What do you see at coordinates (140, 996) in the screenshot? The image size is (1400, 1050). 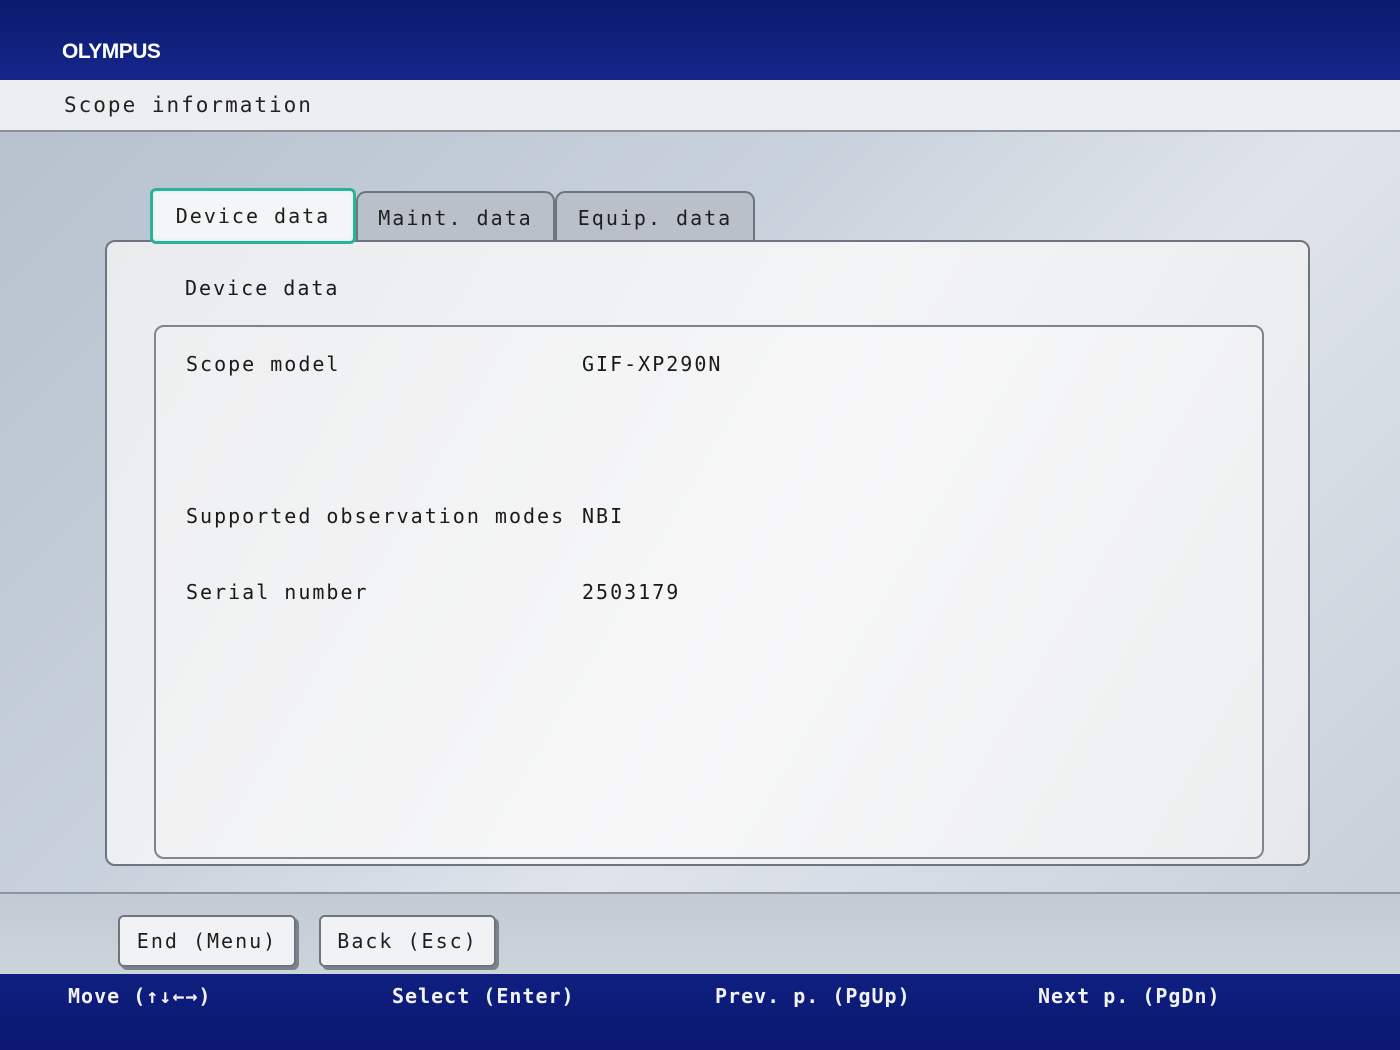 I see `hint-move: Move (↑↓←→)` at bounding box center [140, 996].